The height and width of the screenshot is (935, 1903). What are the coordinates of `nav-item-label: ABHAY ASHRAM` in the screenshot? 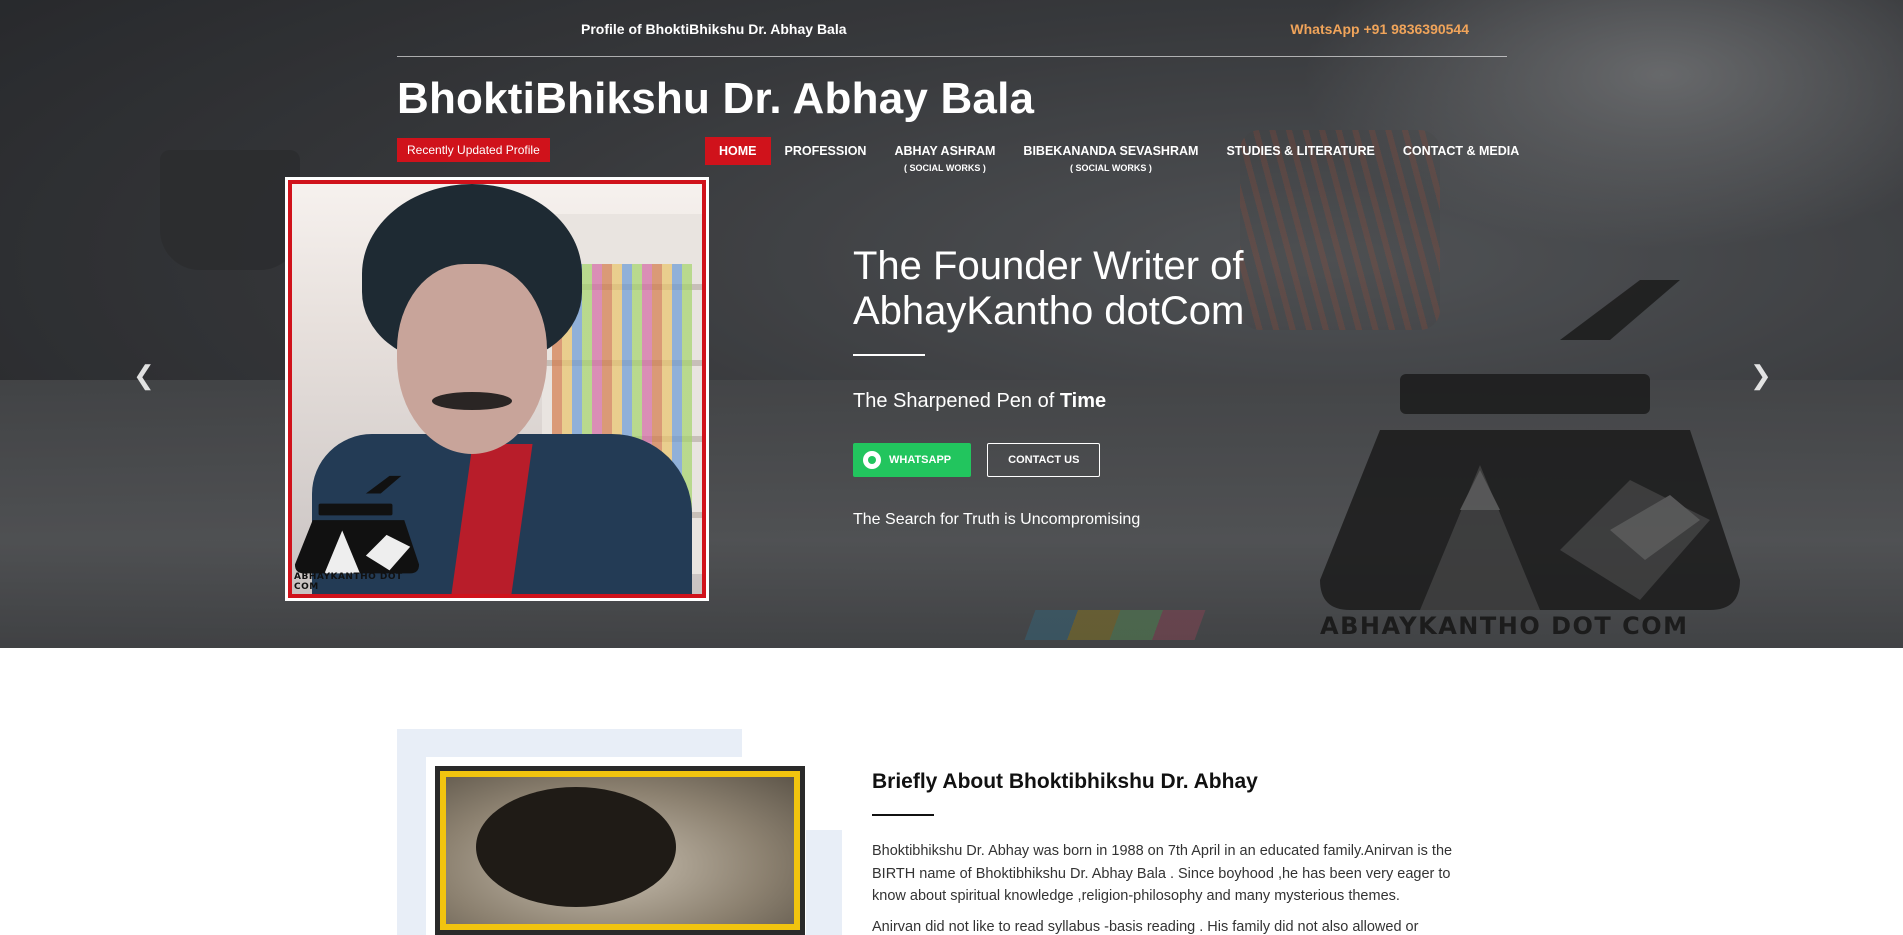 It's located at (945, 151).